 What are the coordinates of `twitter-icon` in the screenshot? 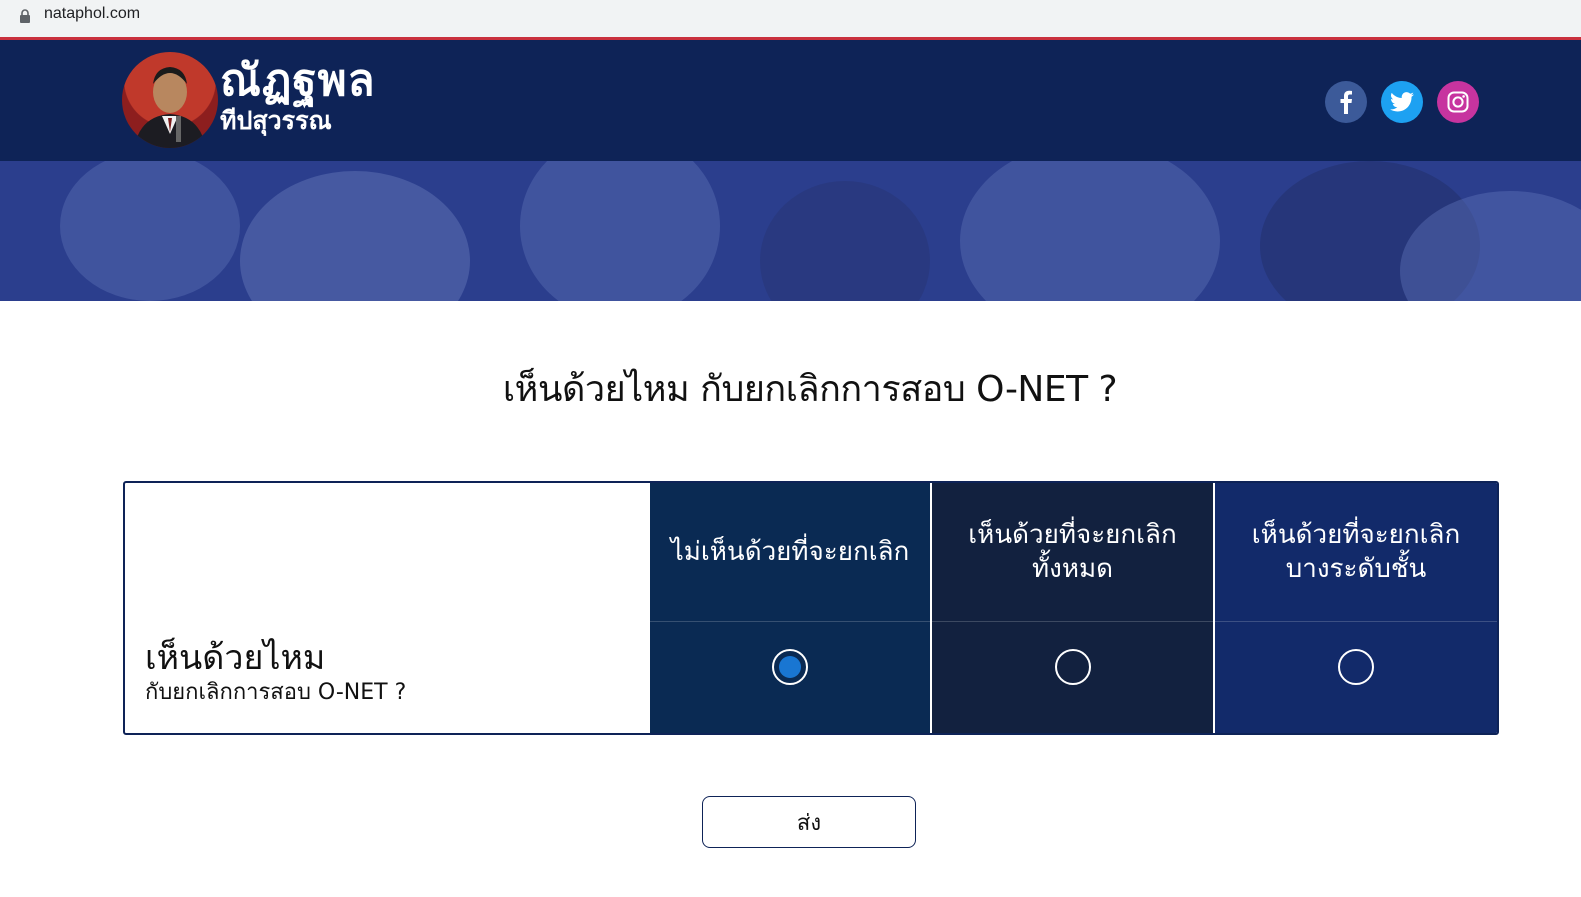 It's located at (1402, 102).